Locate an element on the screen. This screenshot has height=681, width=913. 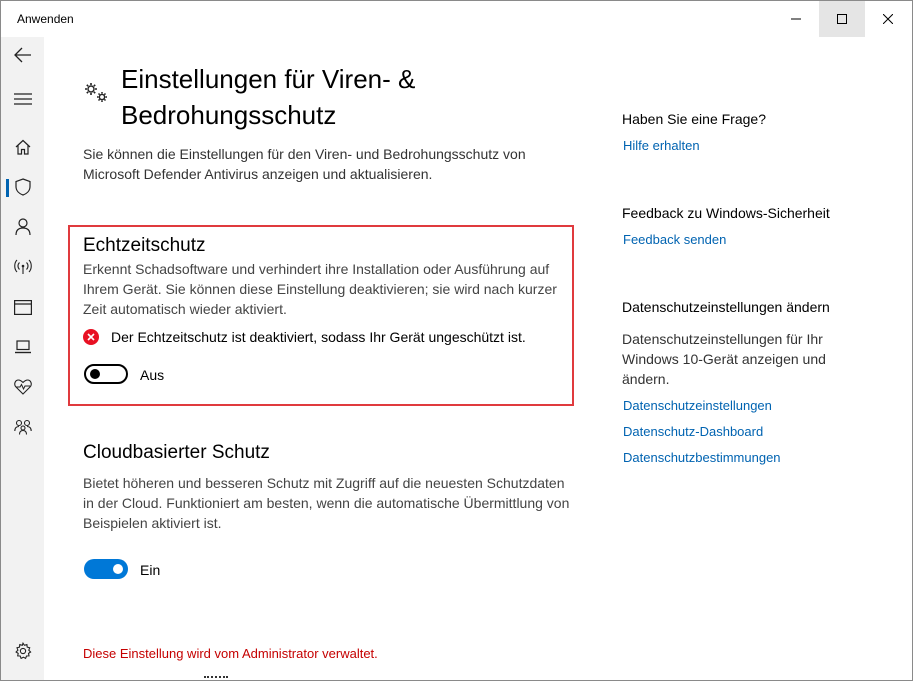
settings-gear-icon is located at coordinates (22, 651).